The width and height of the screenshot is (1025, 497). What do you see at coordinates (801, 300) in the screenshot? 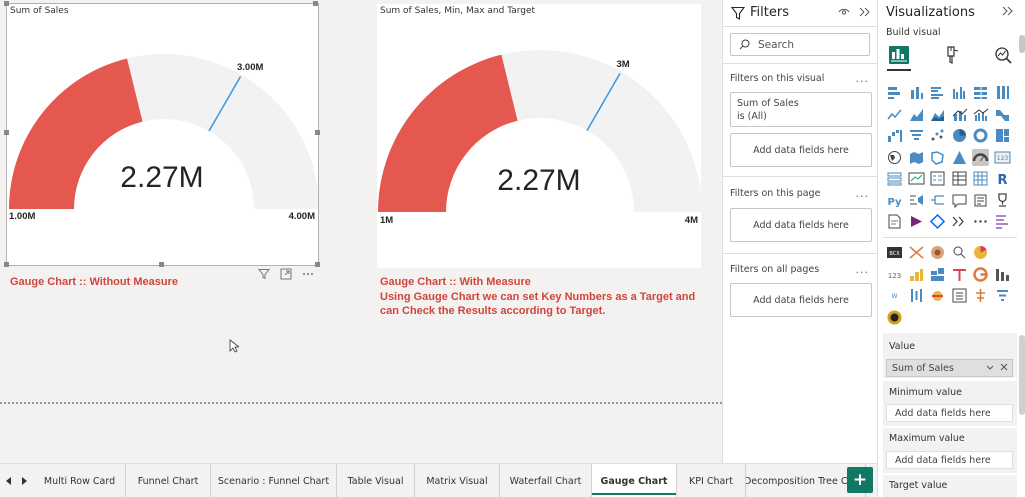
I see `filter-add-fields-all-pages: Add data fields here` at bounding box center [801, 300].